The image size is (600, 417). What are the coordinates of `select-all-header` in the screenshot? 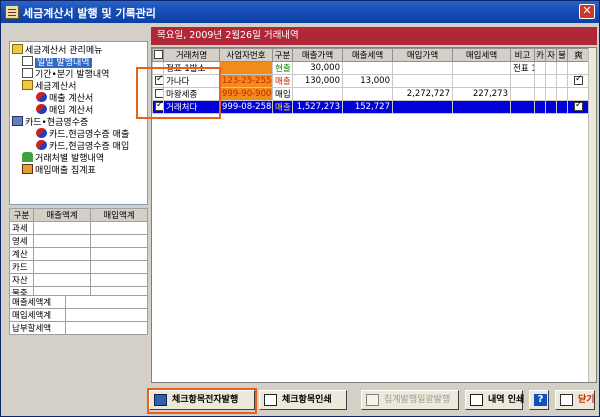 It's located at (158, 55).